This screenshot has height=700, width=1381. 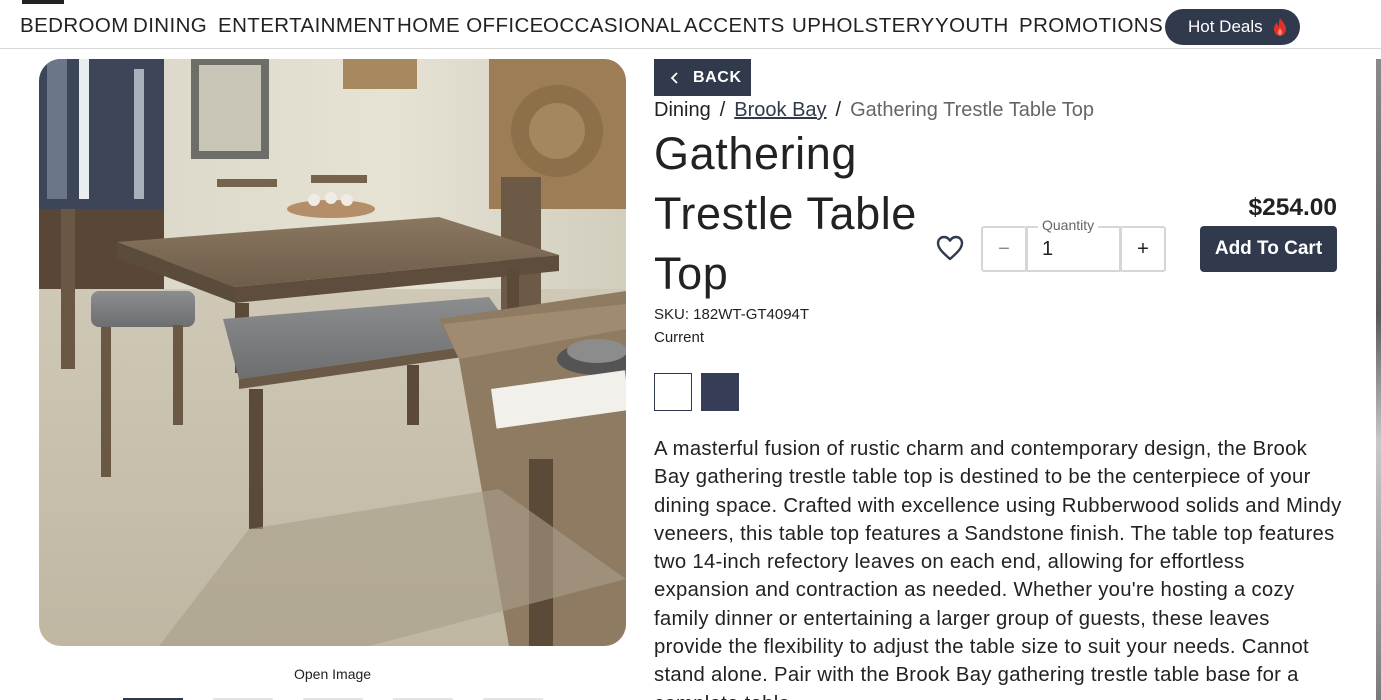 I want to click on nav-item-entertainment: ENTERTAINMENT, so click(x=307, y=26).